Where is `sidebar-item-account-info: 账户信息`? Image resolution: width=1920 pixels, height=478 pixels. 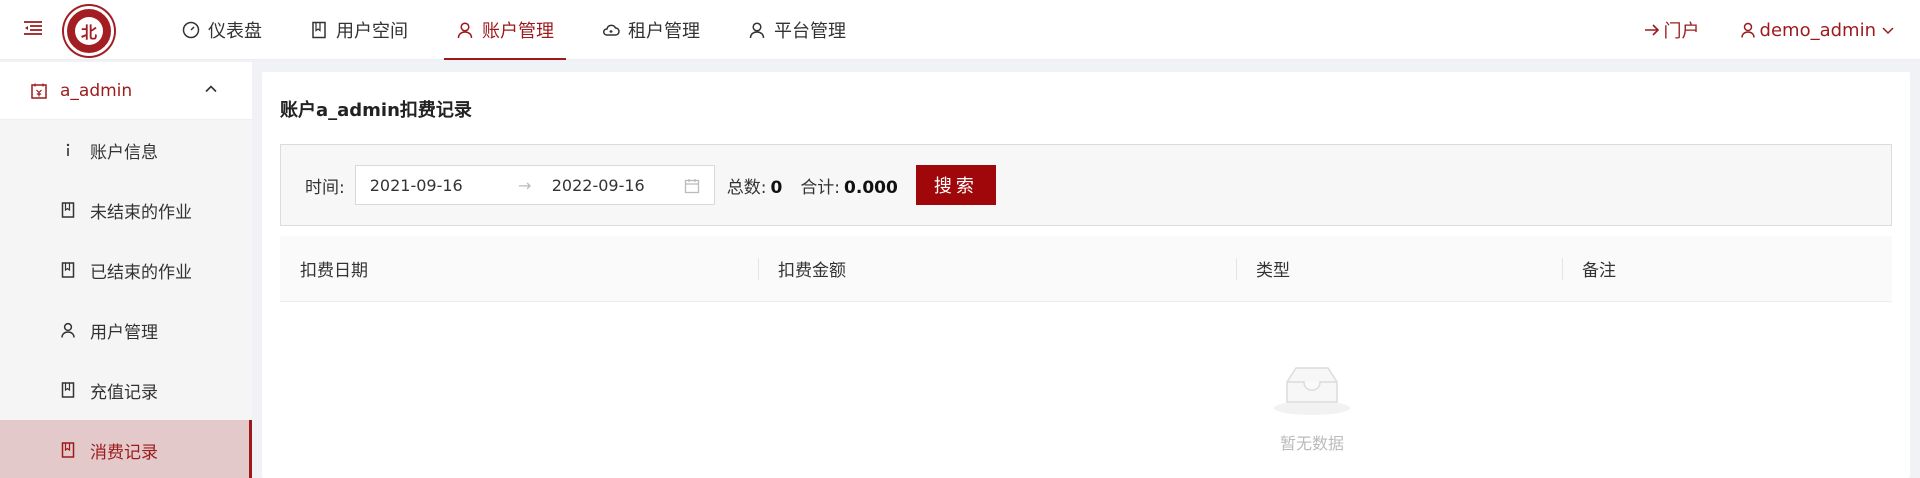
sidebar-item-account-info: 账户信息 is located at coordinates (126, 150).